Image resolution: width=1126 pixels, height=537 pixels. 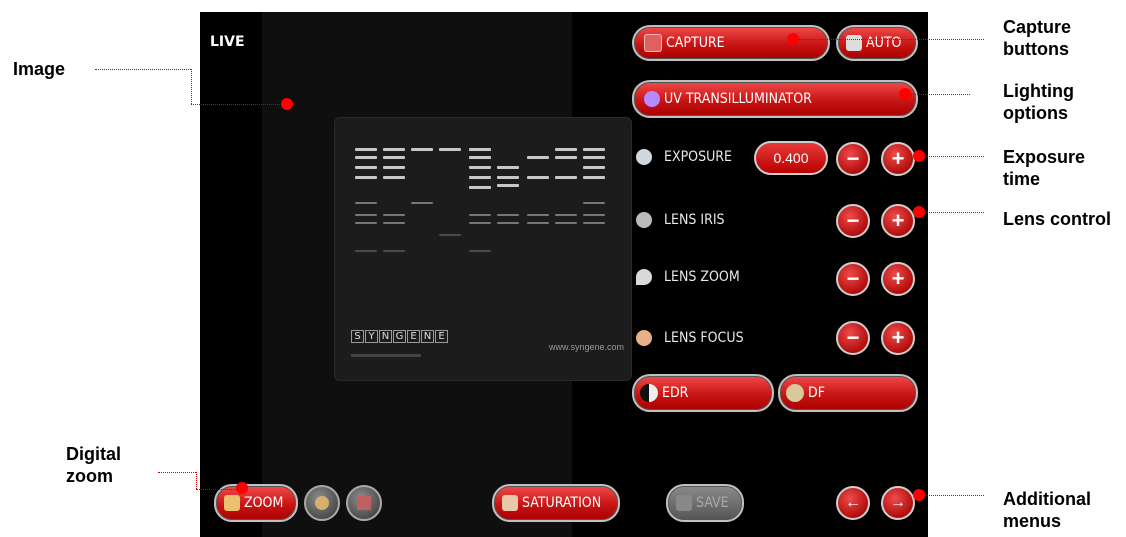 I want to click on gel-image: S Y N G E N E www.syngene.com, so click(x=483, y=249).